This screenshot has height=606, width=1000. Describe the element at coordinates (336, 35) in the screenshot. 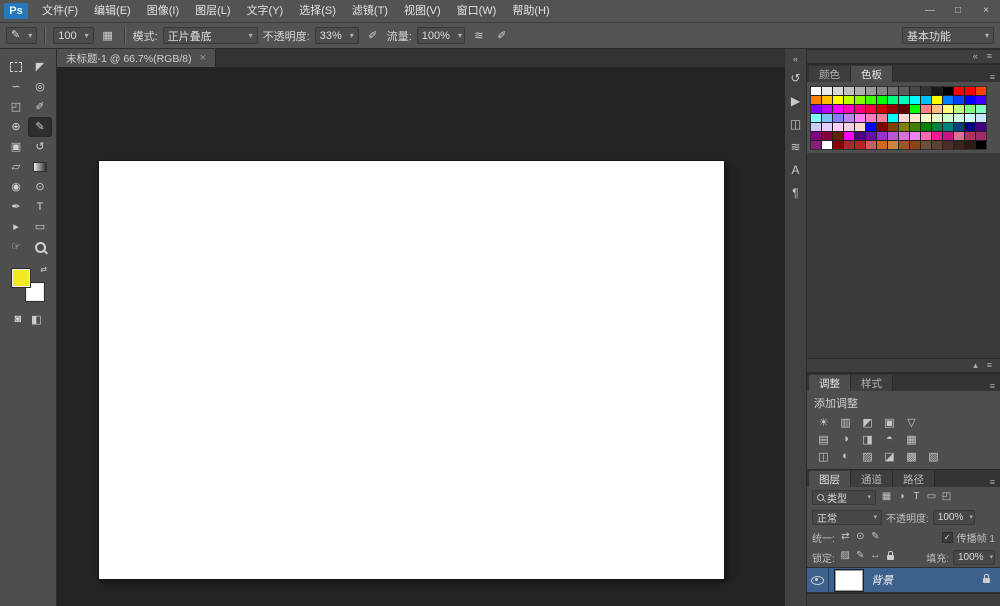

I see `opacity-select: 33%` at that location.